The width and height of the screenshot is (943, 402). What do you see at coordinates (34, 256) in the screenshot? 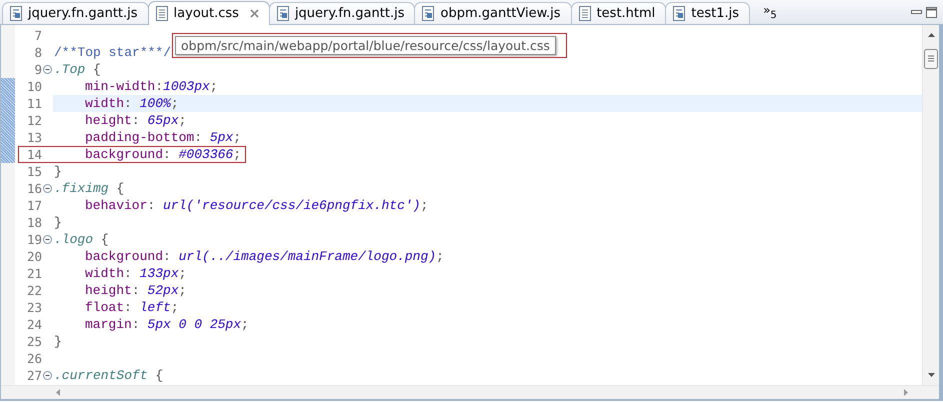
I see `line-number: 20` at bounding box center [34, 256].